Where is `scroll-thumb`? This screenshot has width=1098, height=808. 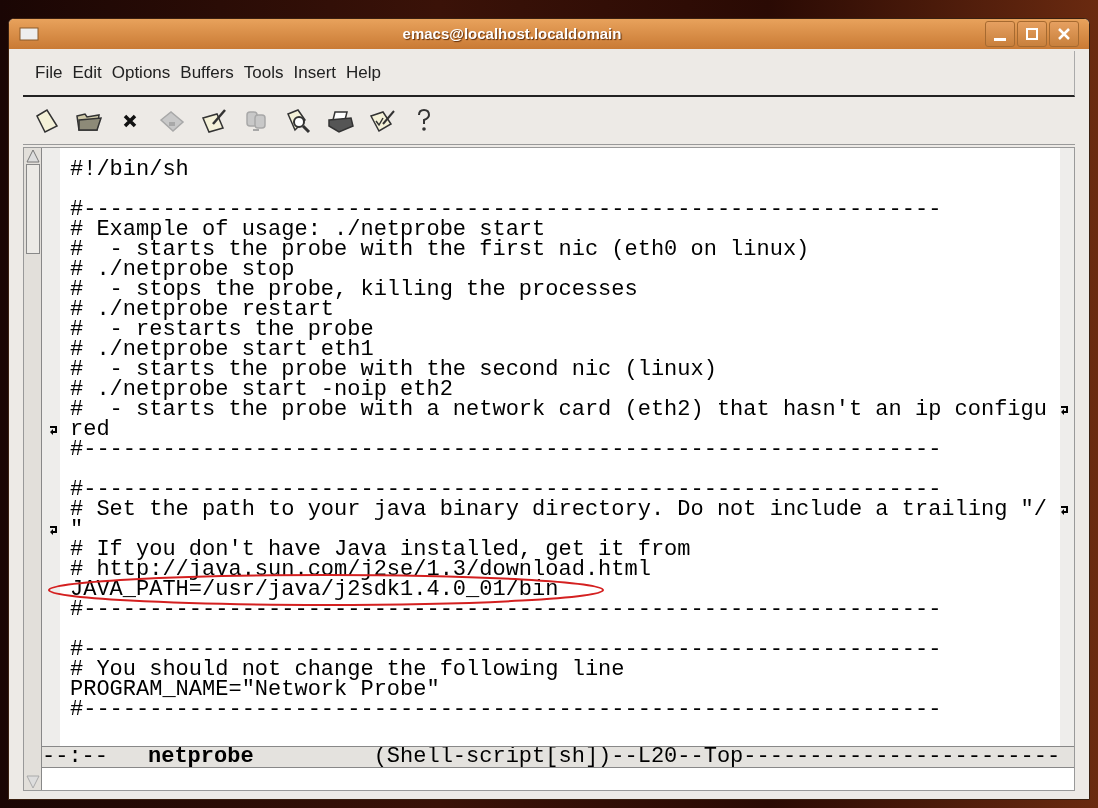 scroll-thumb is located at coordinates (32, 209).